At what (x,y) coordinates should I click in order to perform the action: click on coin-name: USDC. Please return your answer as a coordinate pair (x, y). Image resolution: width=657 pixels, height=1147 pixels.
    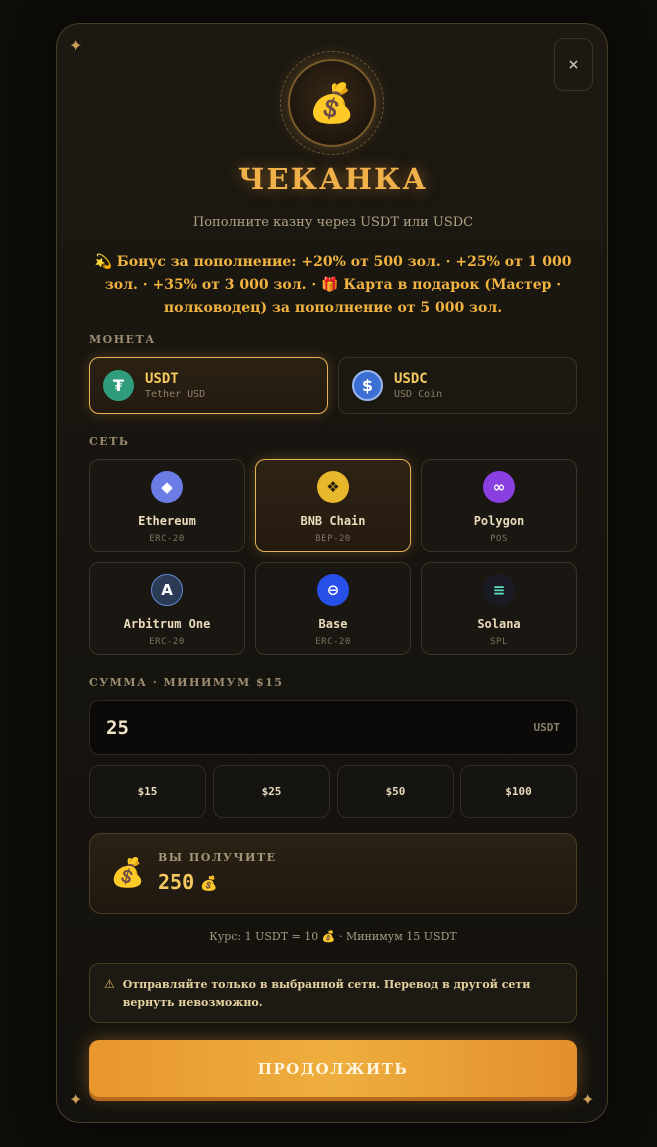
    Looking at the image, I should click on (411, 379).